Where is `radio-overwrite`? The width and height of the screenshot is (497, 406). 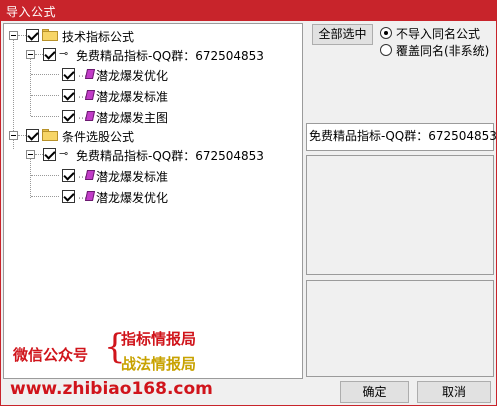
radio-overwrite is located at coordinates (386, 50).